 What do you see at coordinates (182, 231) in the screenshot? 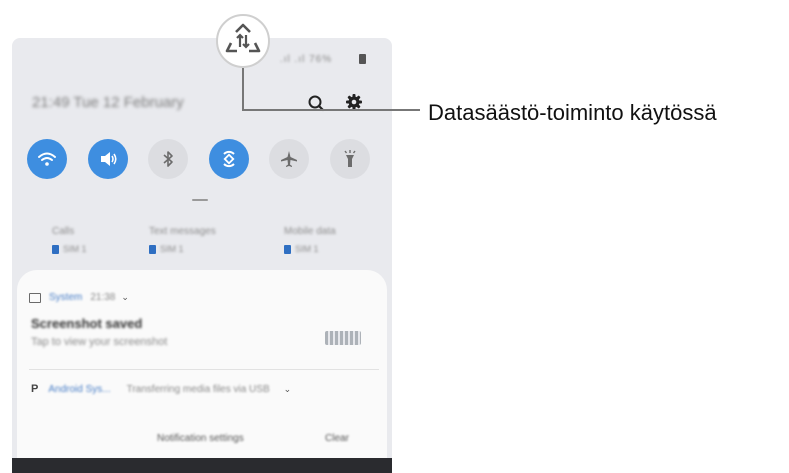
I see `sim-text-messages-label: Text messages` at bounding box center [182, 231].